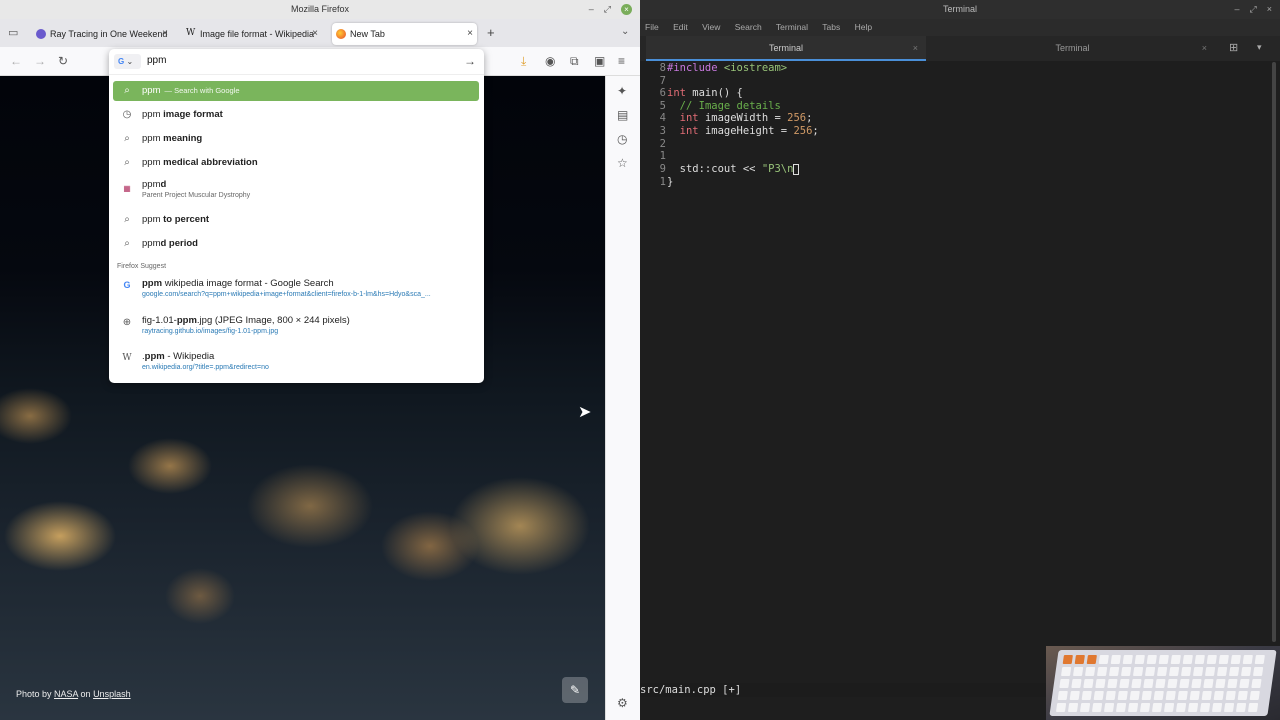  I want to click on search-engine-selector: G ⌄, so click(127, 61).